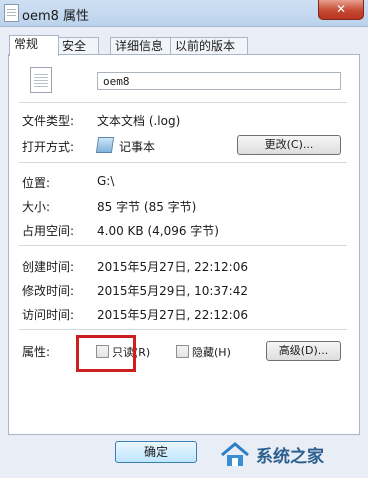 The image size is (368, 478). What do you see at coordinates (36, 352) in the screenshot?
I see `attributes-label: 属性:` at bounding box center [36, 352].